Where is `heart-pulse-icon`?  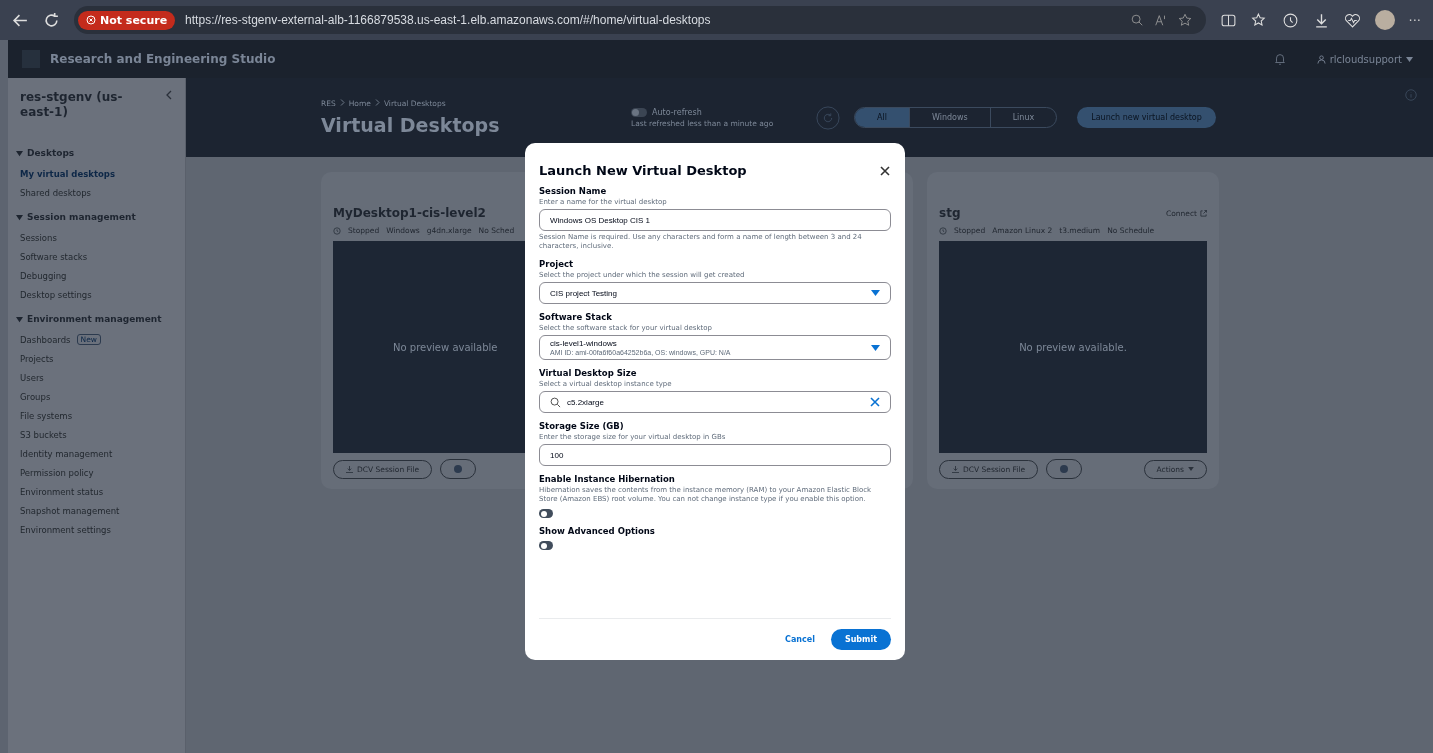
heart-pulse-icon is located at coordinates (1352, 20).